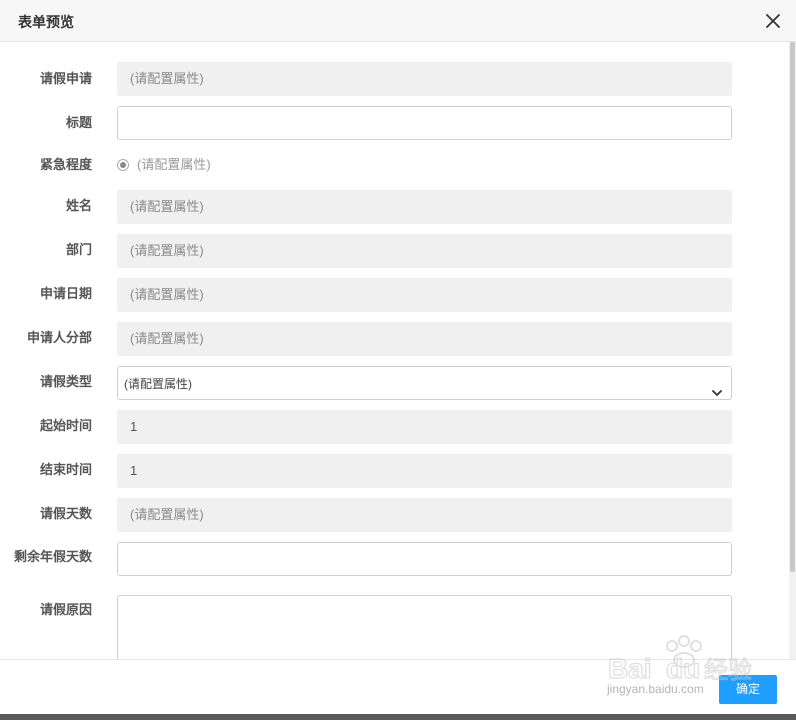 This screenshot has width=796, height=720. I want to click on form-row-leave-application: 请假申请 (请配置属性), so click(390, 79).